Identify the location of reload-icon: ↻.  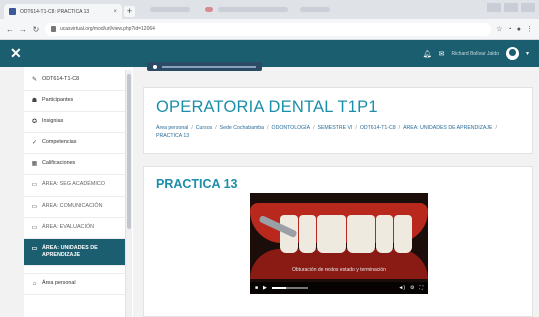
(36, 29).